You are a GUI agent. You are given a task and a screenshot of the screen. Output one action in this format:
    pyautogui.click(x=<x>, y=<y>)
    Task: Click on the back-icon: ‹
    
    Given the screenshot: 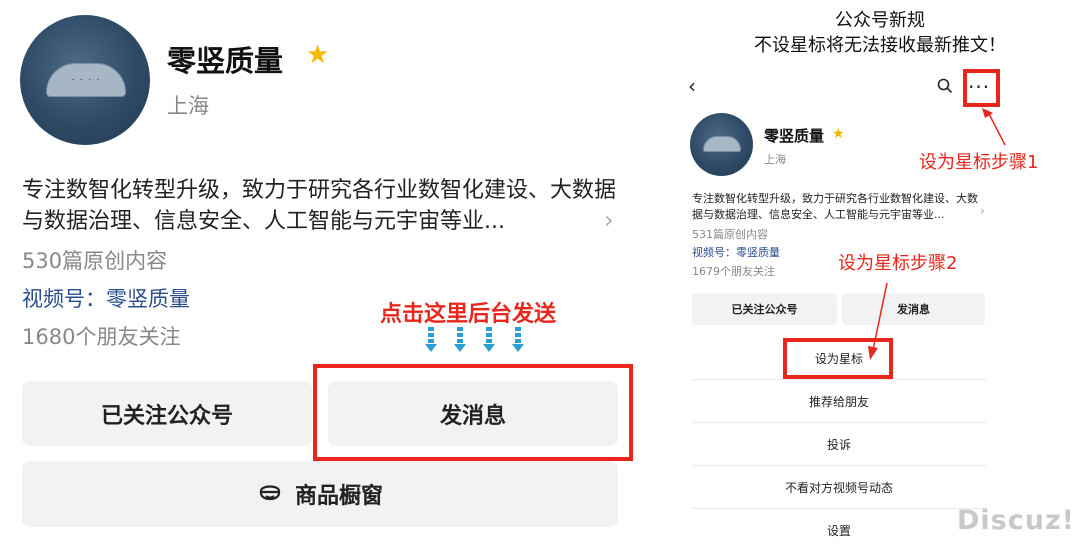 What is the action you would take?
    pyautogui.click(x=692, y=86)
    